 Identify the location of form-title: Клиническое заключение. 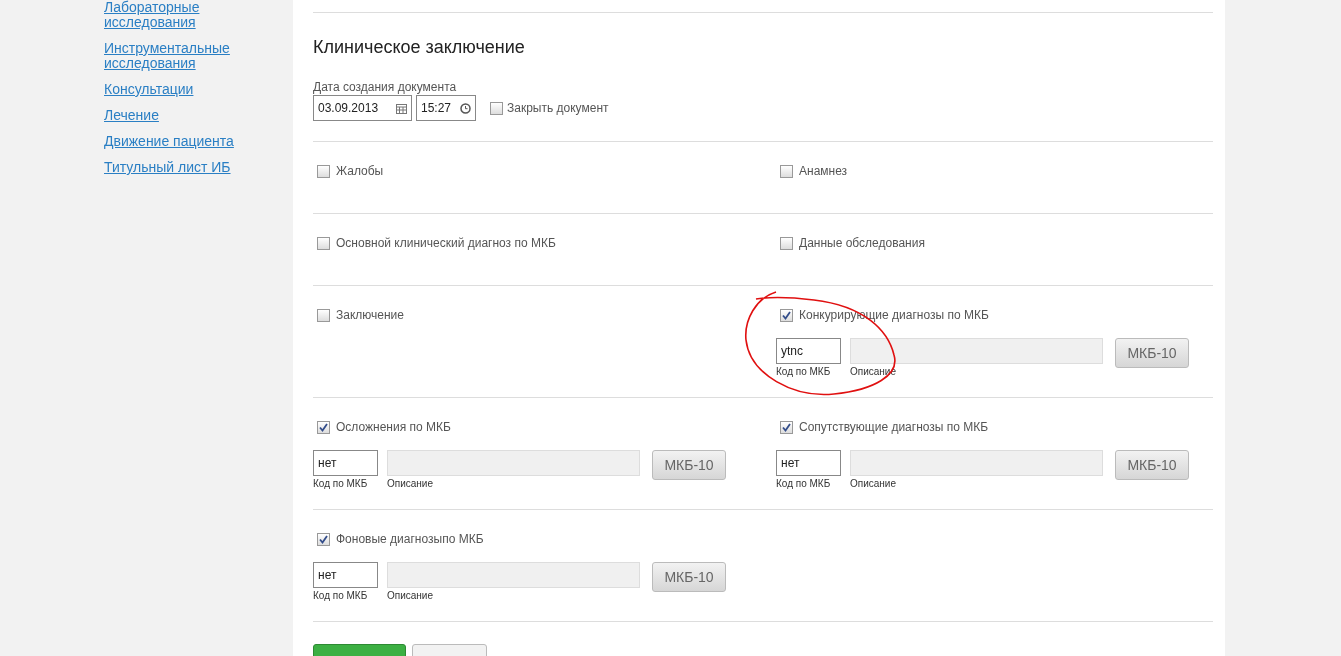
(419, 47).